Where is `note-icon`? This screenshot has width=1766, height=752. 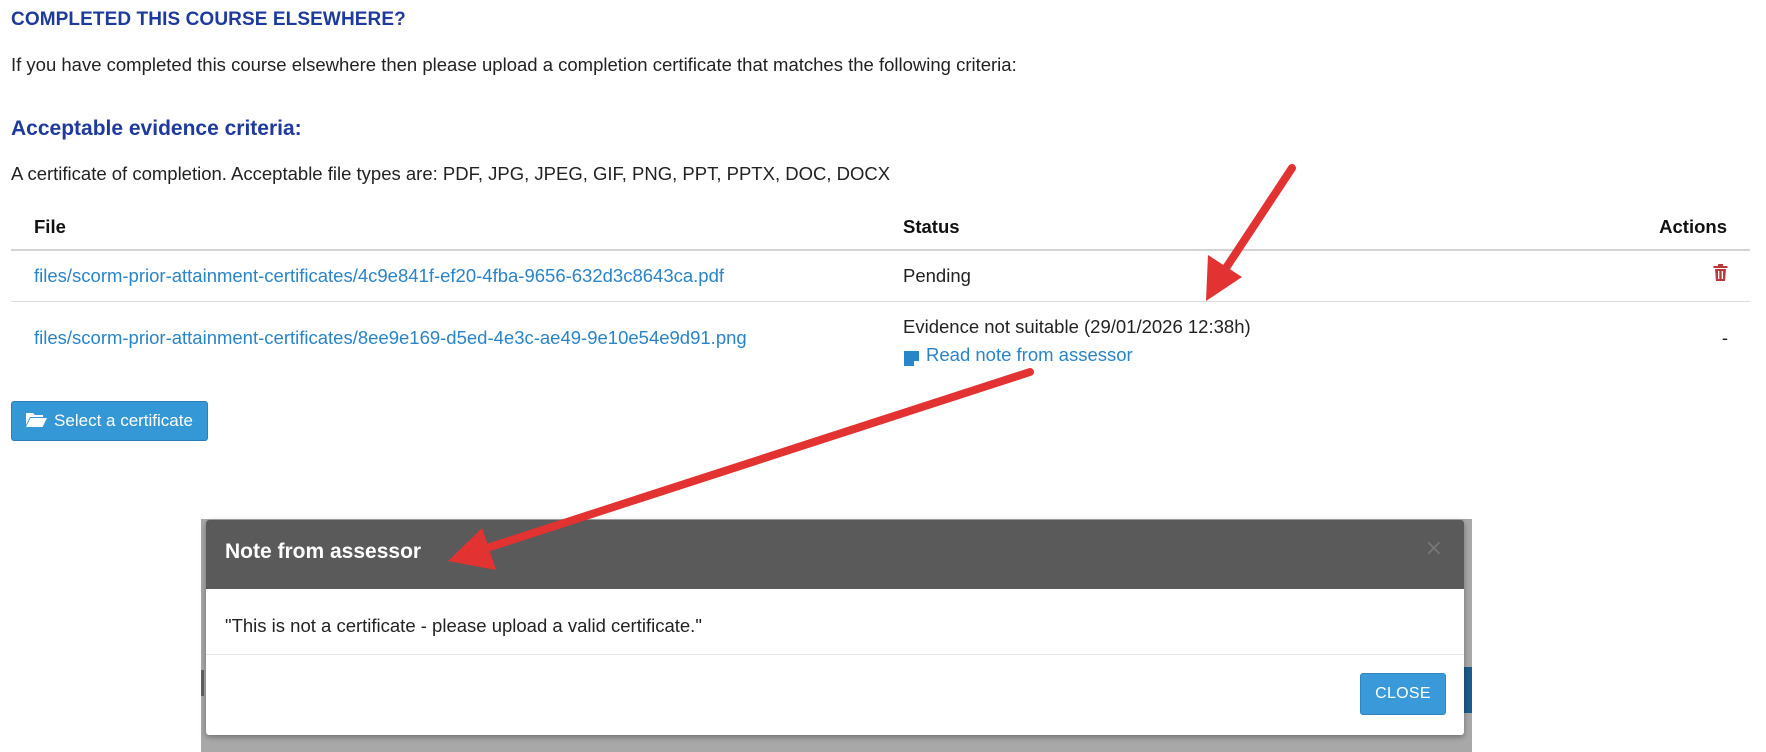
note-icon is located at coordinates (911, 356).